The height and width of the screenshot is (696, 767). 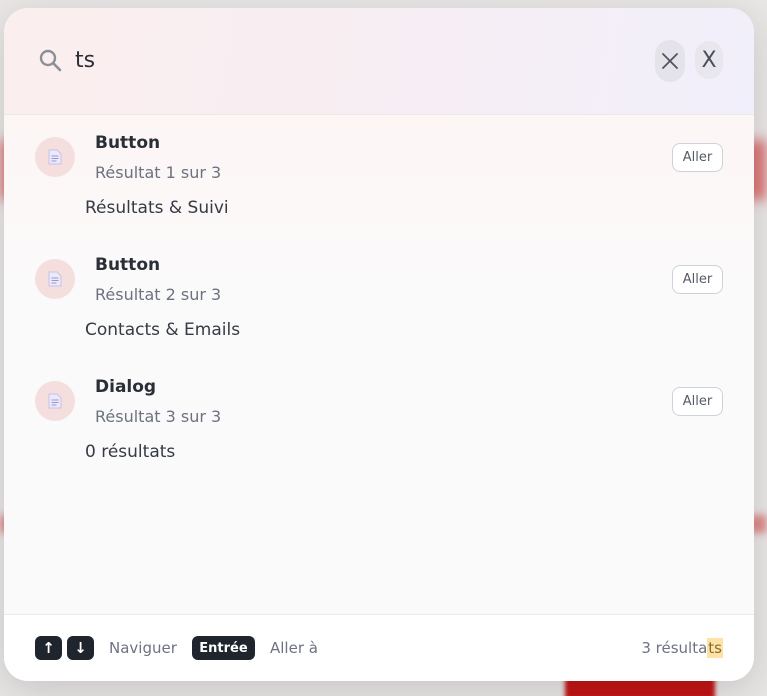 What do you see at coordinates (130, 452) in the screenshot?
I see `result-description: 0 résultats` at bounding box center [130, 452].